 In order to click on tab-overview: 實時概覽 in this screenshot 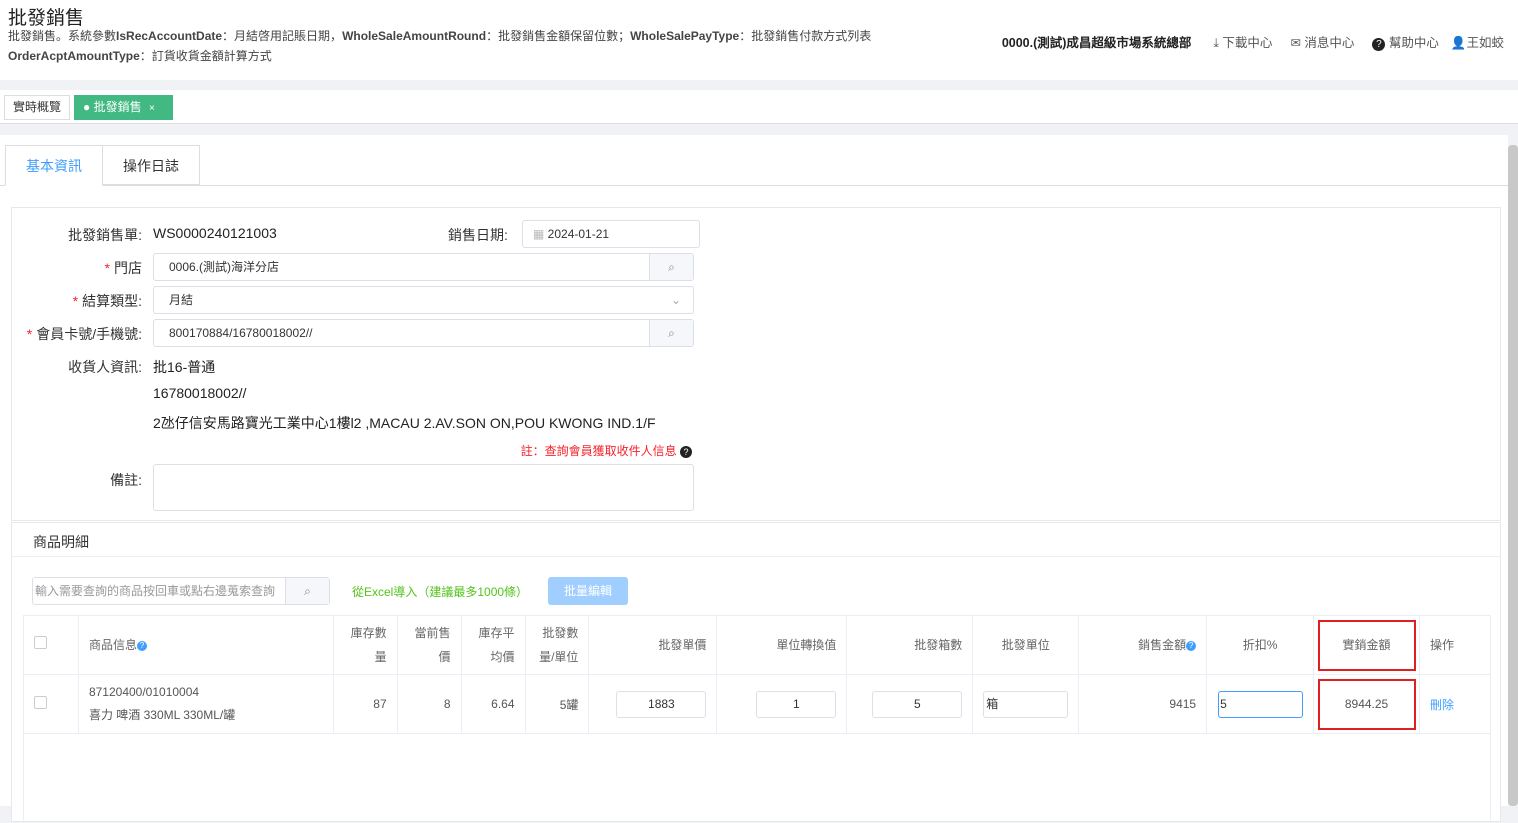, I will do `click(37, 107)`.